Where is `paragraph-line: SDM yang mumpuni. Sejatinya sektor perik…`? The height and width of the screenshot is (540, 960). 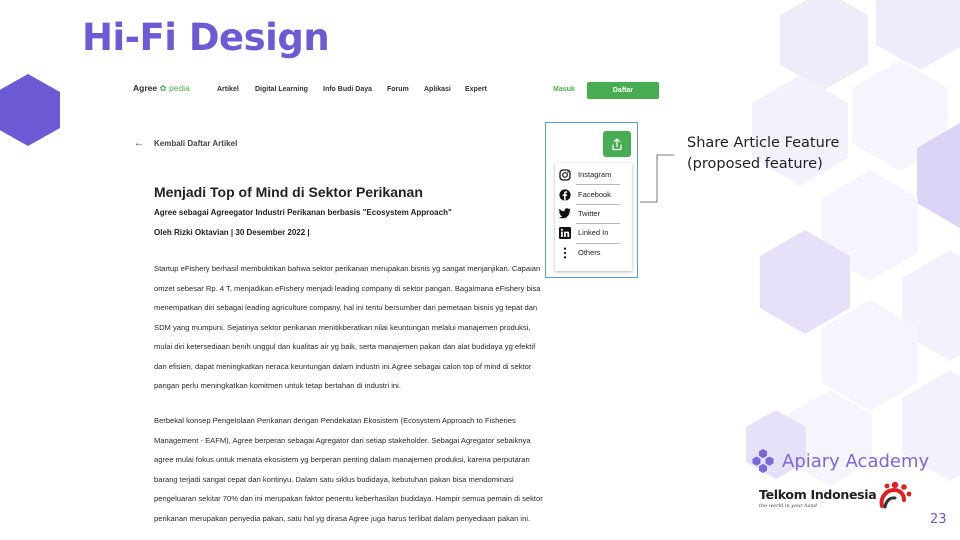 paragraph-line: SDM yang mumpuni. Sejatinya sektor perik… is located at coordinates (342, 327).